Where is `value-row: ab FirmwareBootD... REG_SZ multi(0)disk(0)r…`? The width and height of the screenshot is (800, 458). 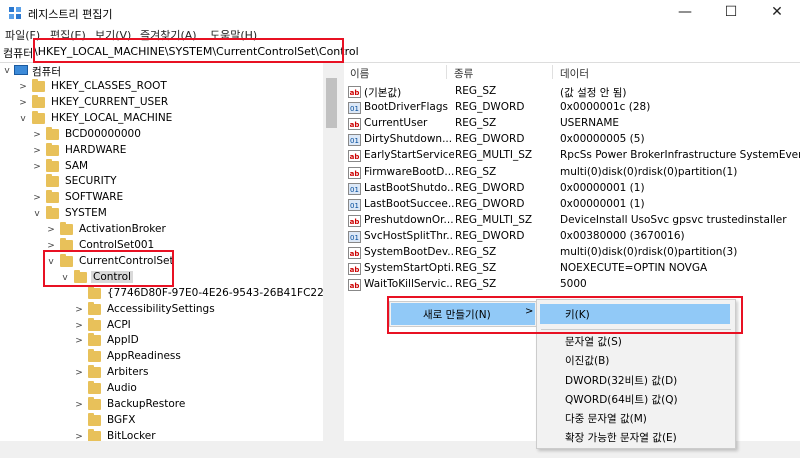
value-row: ab FirmwareBootD... REG_SZ multi(0)disk(0)r… is located at coordinates (574, 173).